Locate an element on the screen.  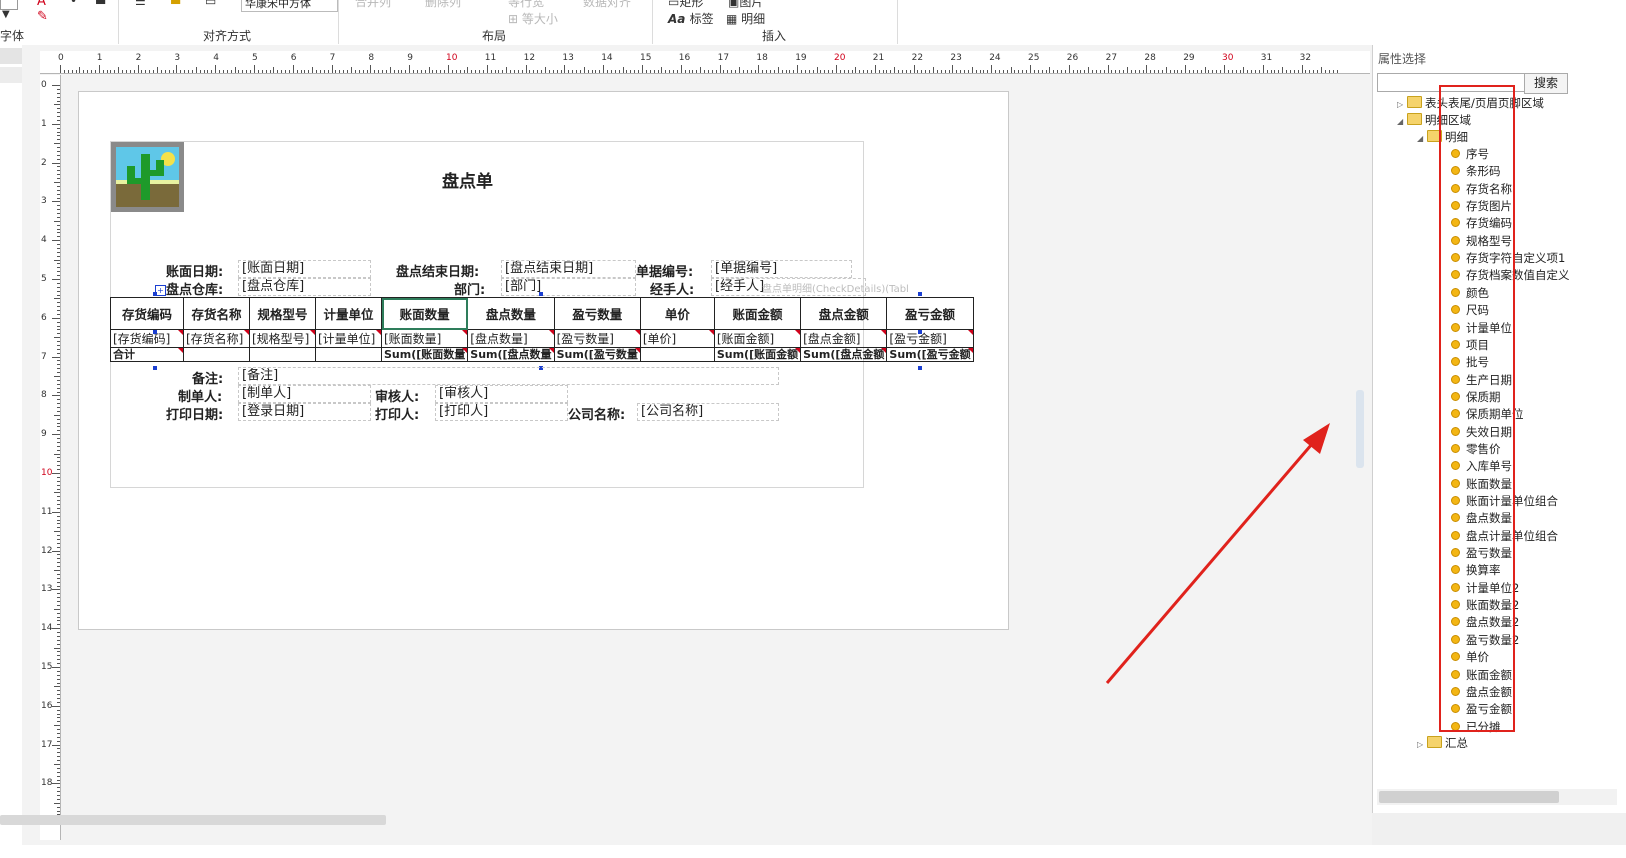
column-header: 规格型号 is located at coordinates (282, 313).